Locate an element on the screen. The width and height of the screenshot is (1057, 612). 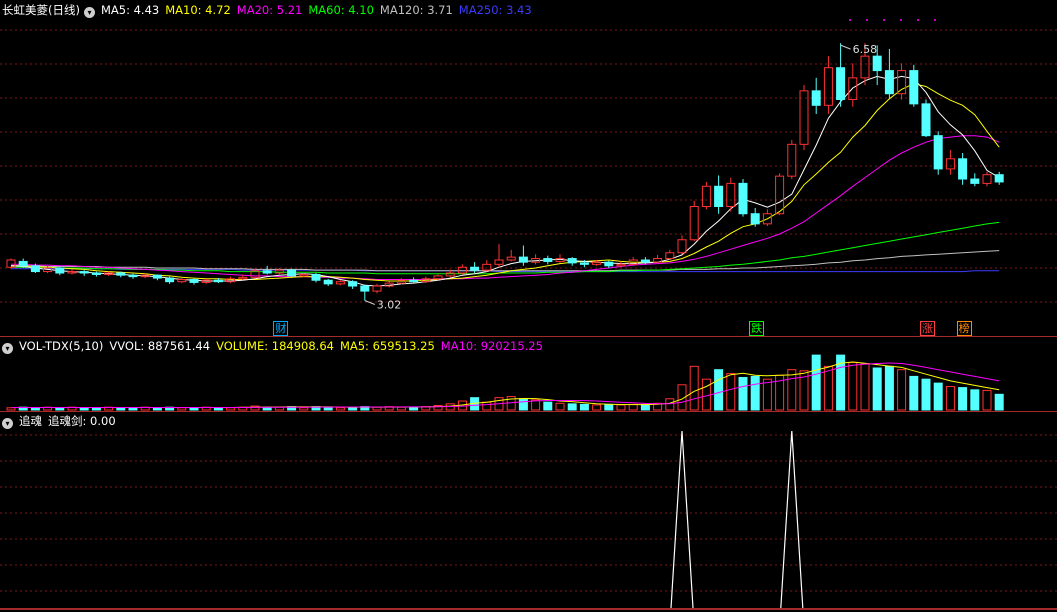
event-marker-1: 跌 is located at coordinates (757, 328).